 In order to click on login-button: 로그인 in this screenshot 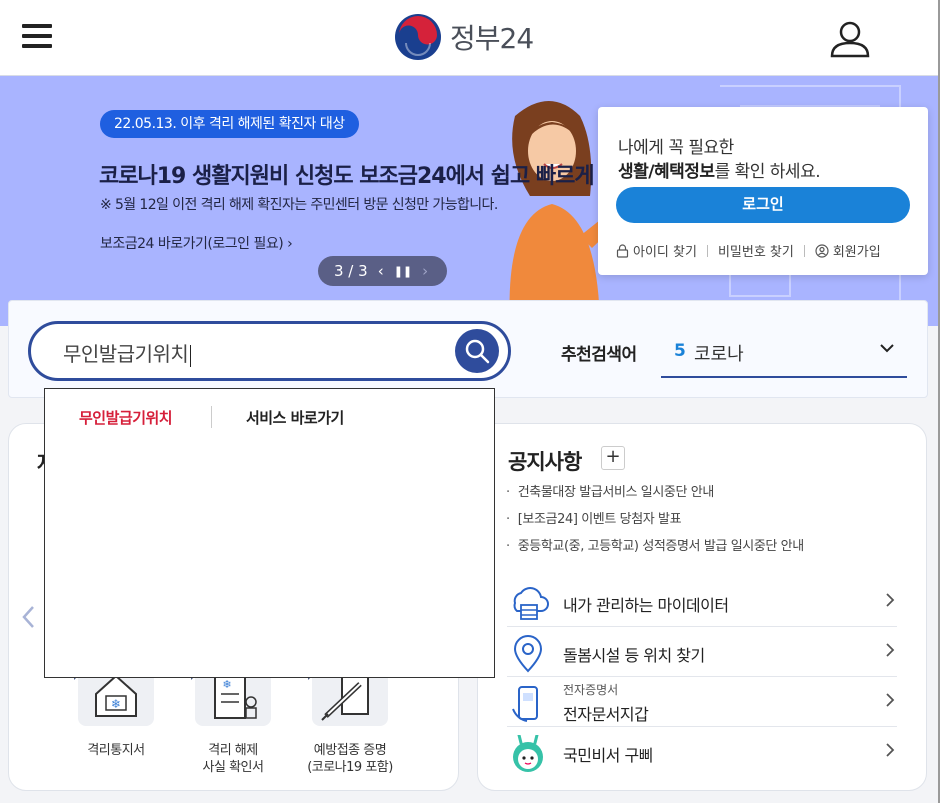, I will do `click(763, 205)`.